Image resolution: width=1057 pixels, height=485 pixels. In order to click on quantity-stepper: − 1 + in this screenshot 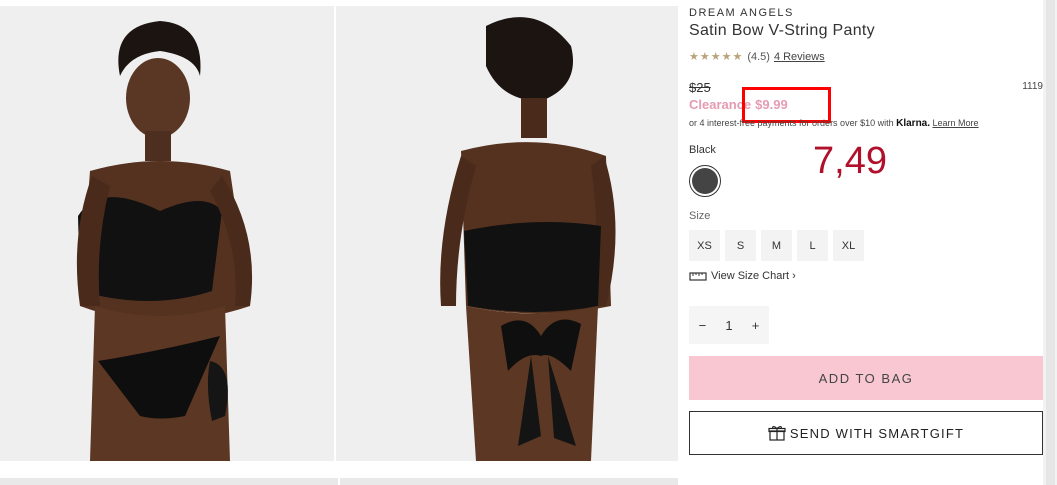, I will do `click(729, 325)`.